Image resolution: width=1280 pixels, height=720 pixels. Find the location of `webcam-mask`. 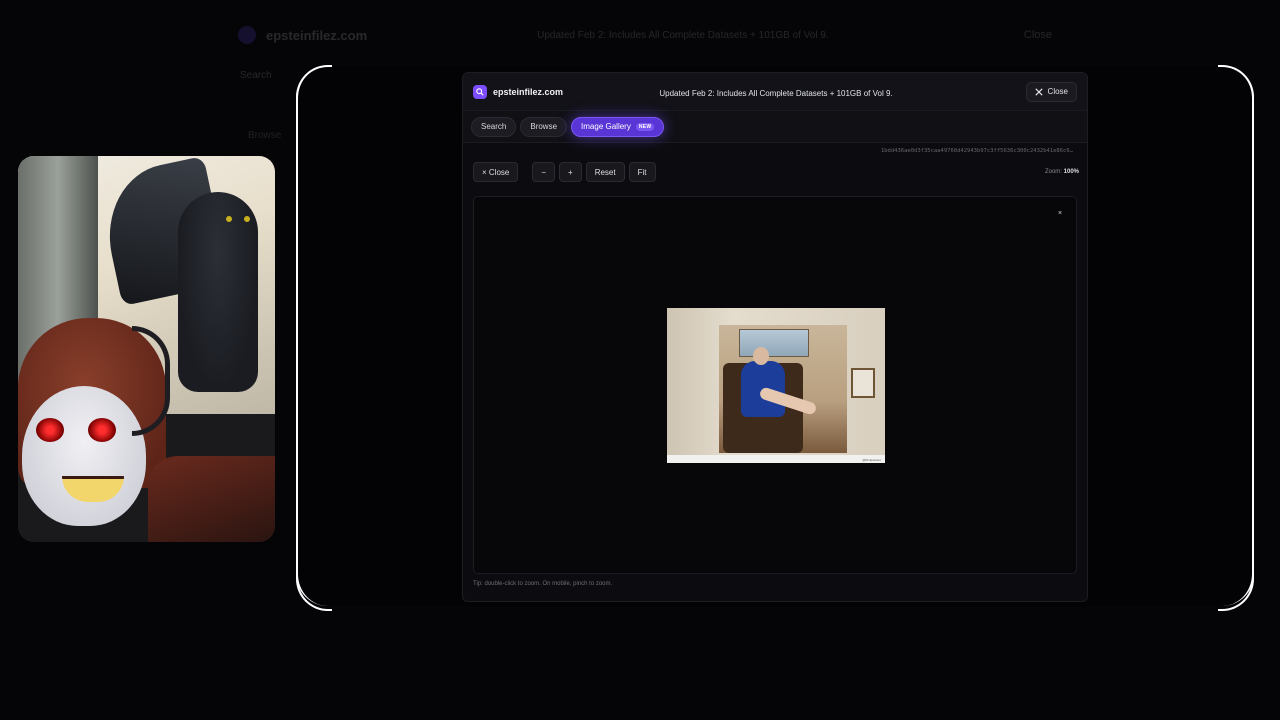

webcam-mask is located at coordinates (84, 456).